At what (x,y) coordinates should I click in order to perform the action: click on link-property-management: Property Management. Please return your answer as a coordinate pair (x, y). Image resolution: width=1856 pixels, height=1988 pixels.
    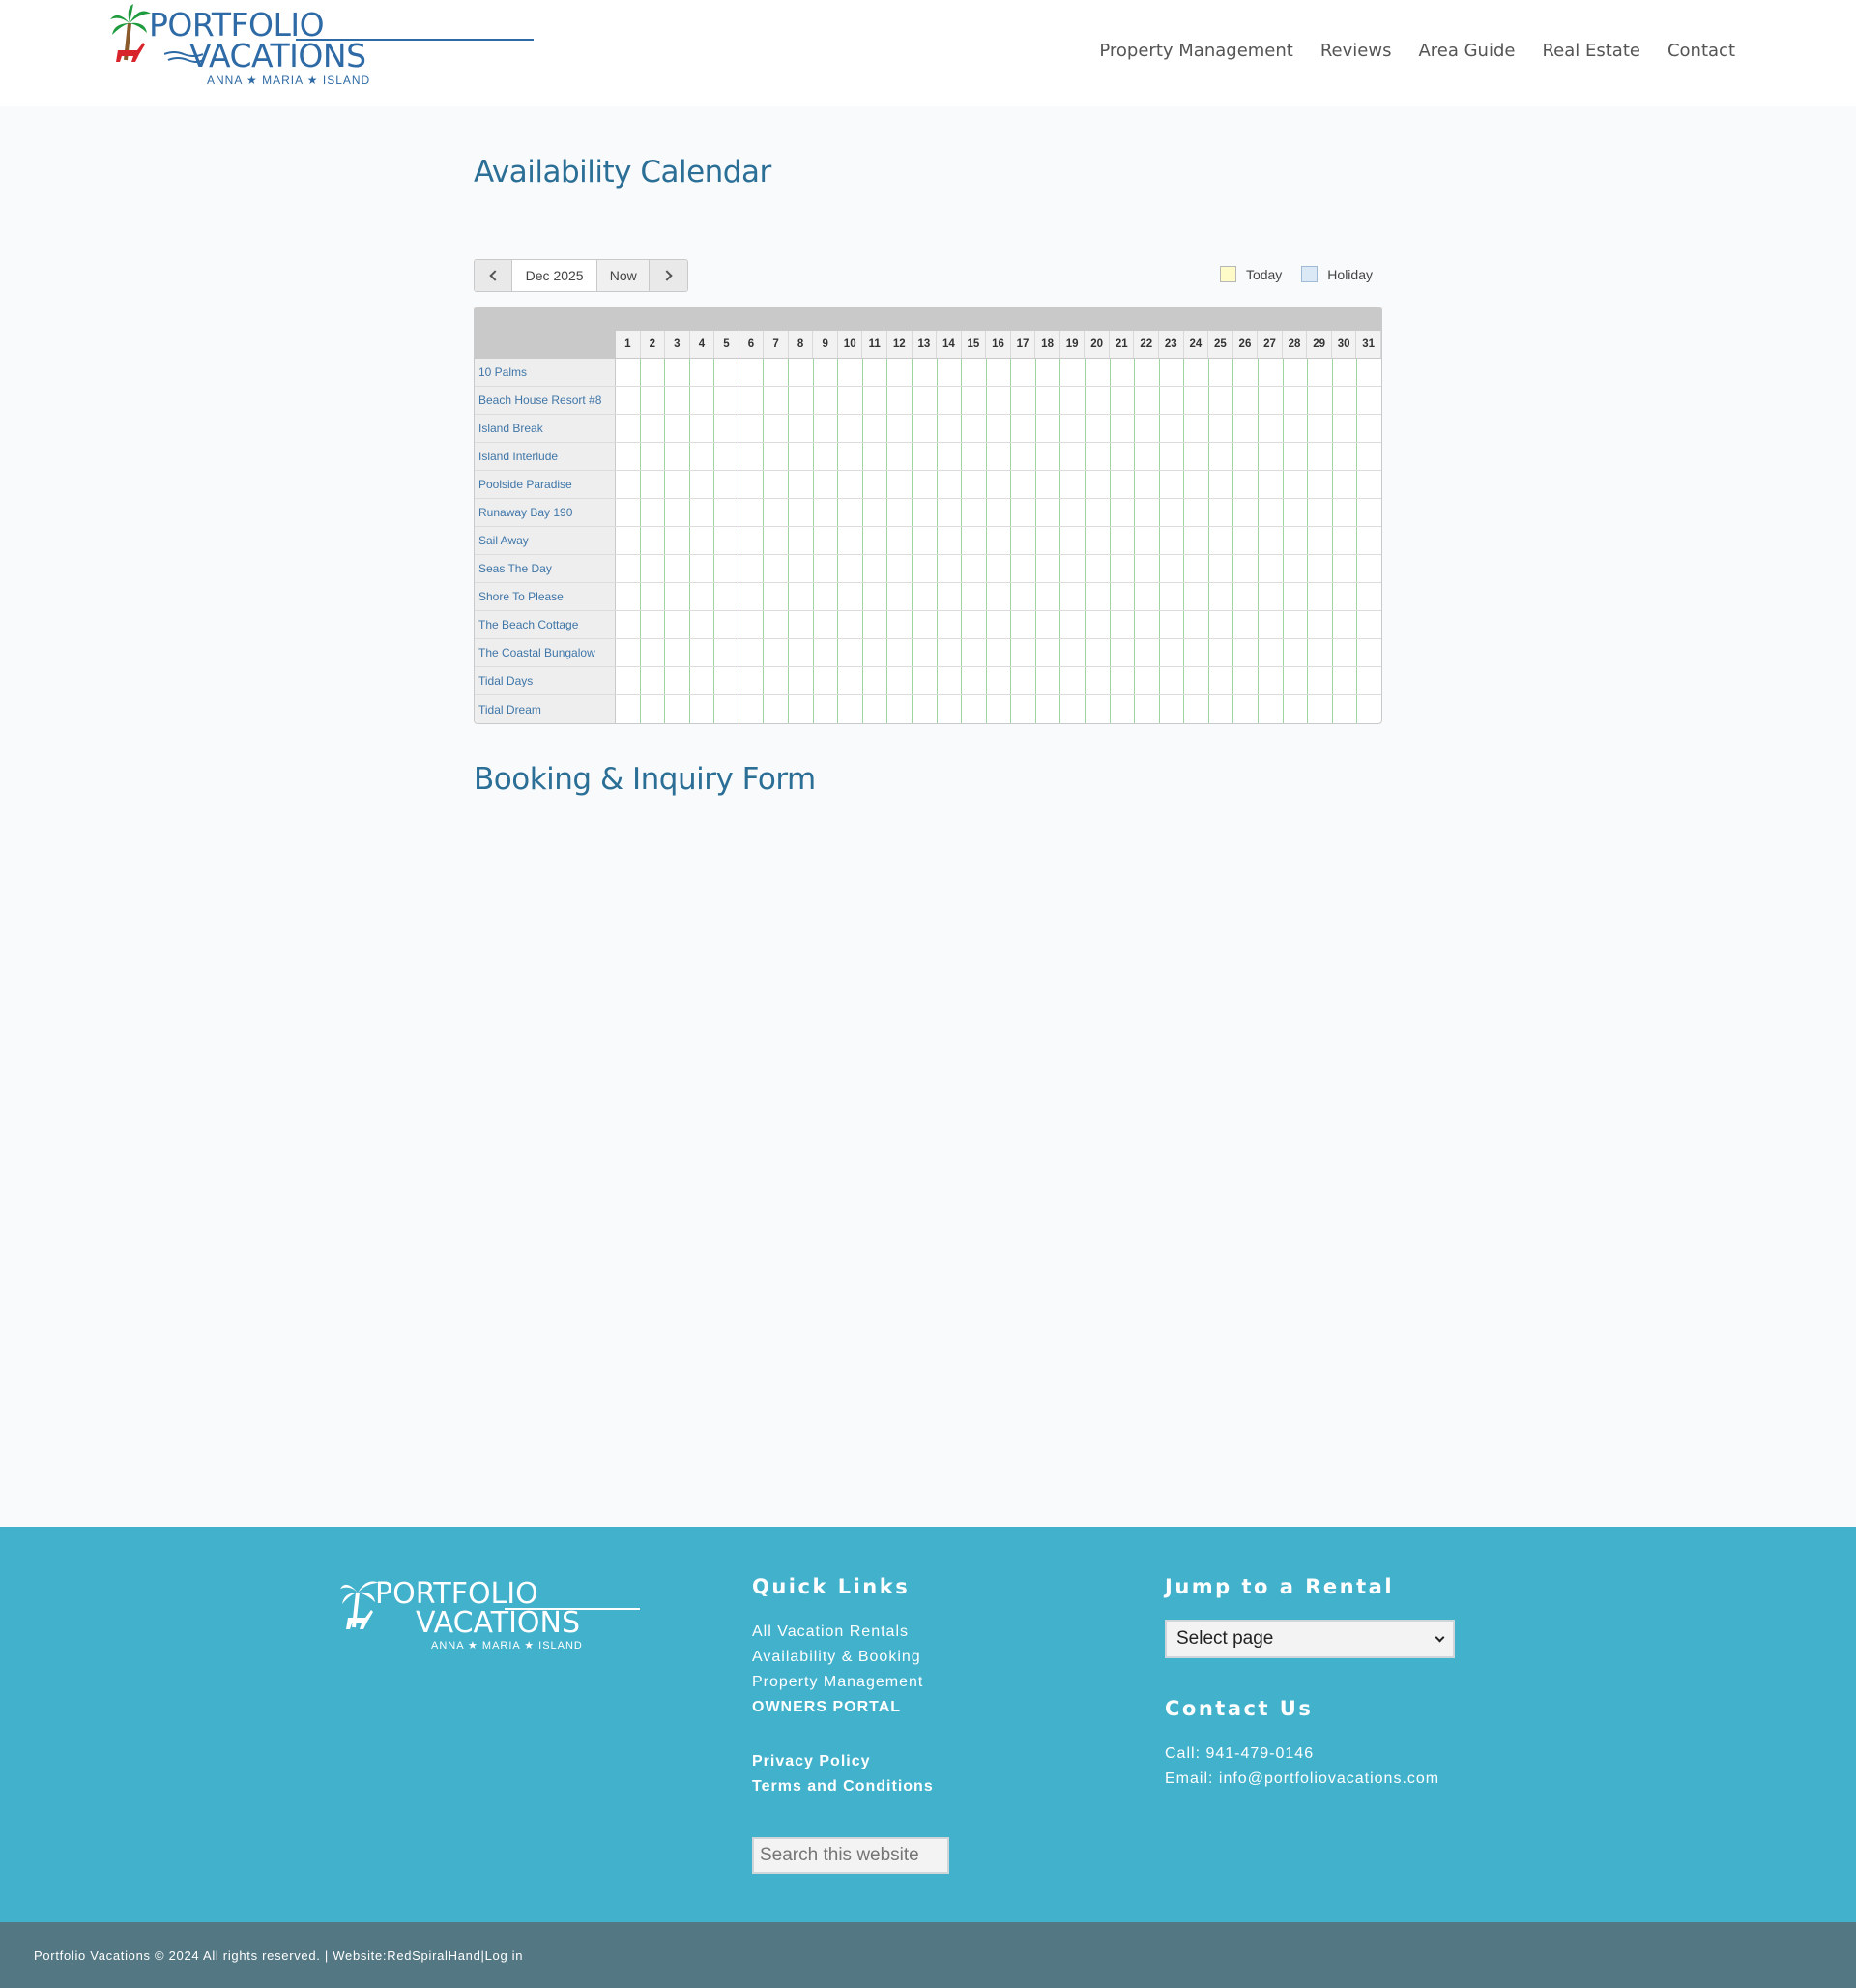
    Looking at the image, I should click on (843, 1682).